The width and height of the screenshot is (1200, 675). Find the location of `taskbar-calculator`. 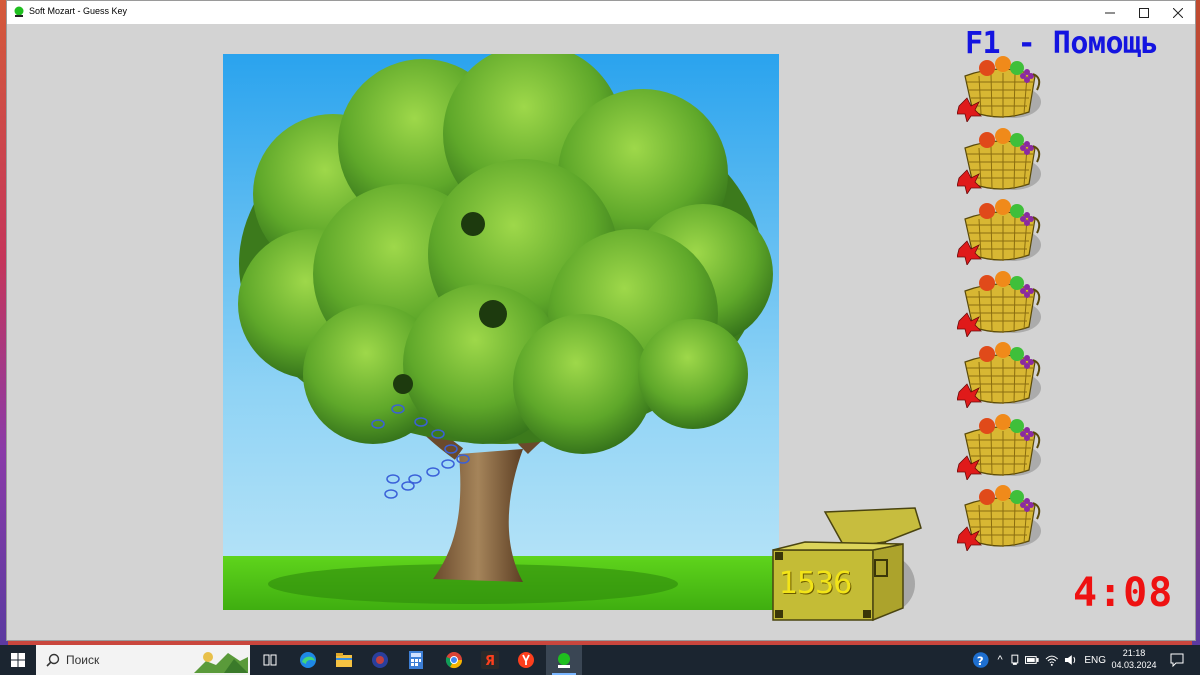

taskbar-calculator is located at coordinates (416, 660).